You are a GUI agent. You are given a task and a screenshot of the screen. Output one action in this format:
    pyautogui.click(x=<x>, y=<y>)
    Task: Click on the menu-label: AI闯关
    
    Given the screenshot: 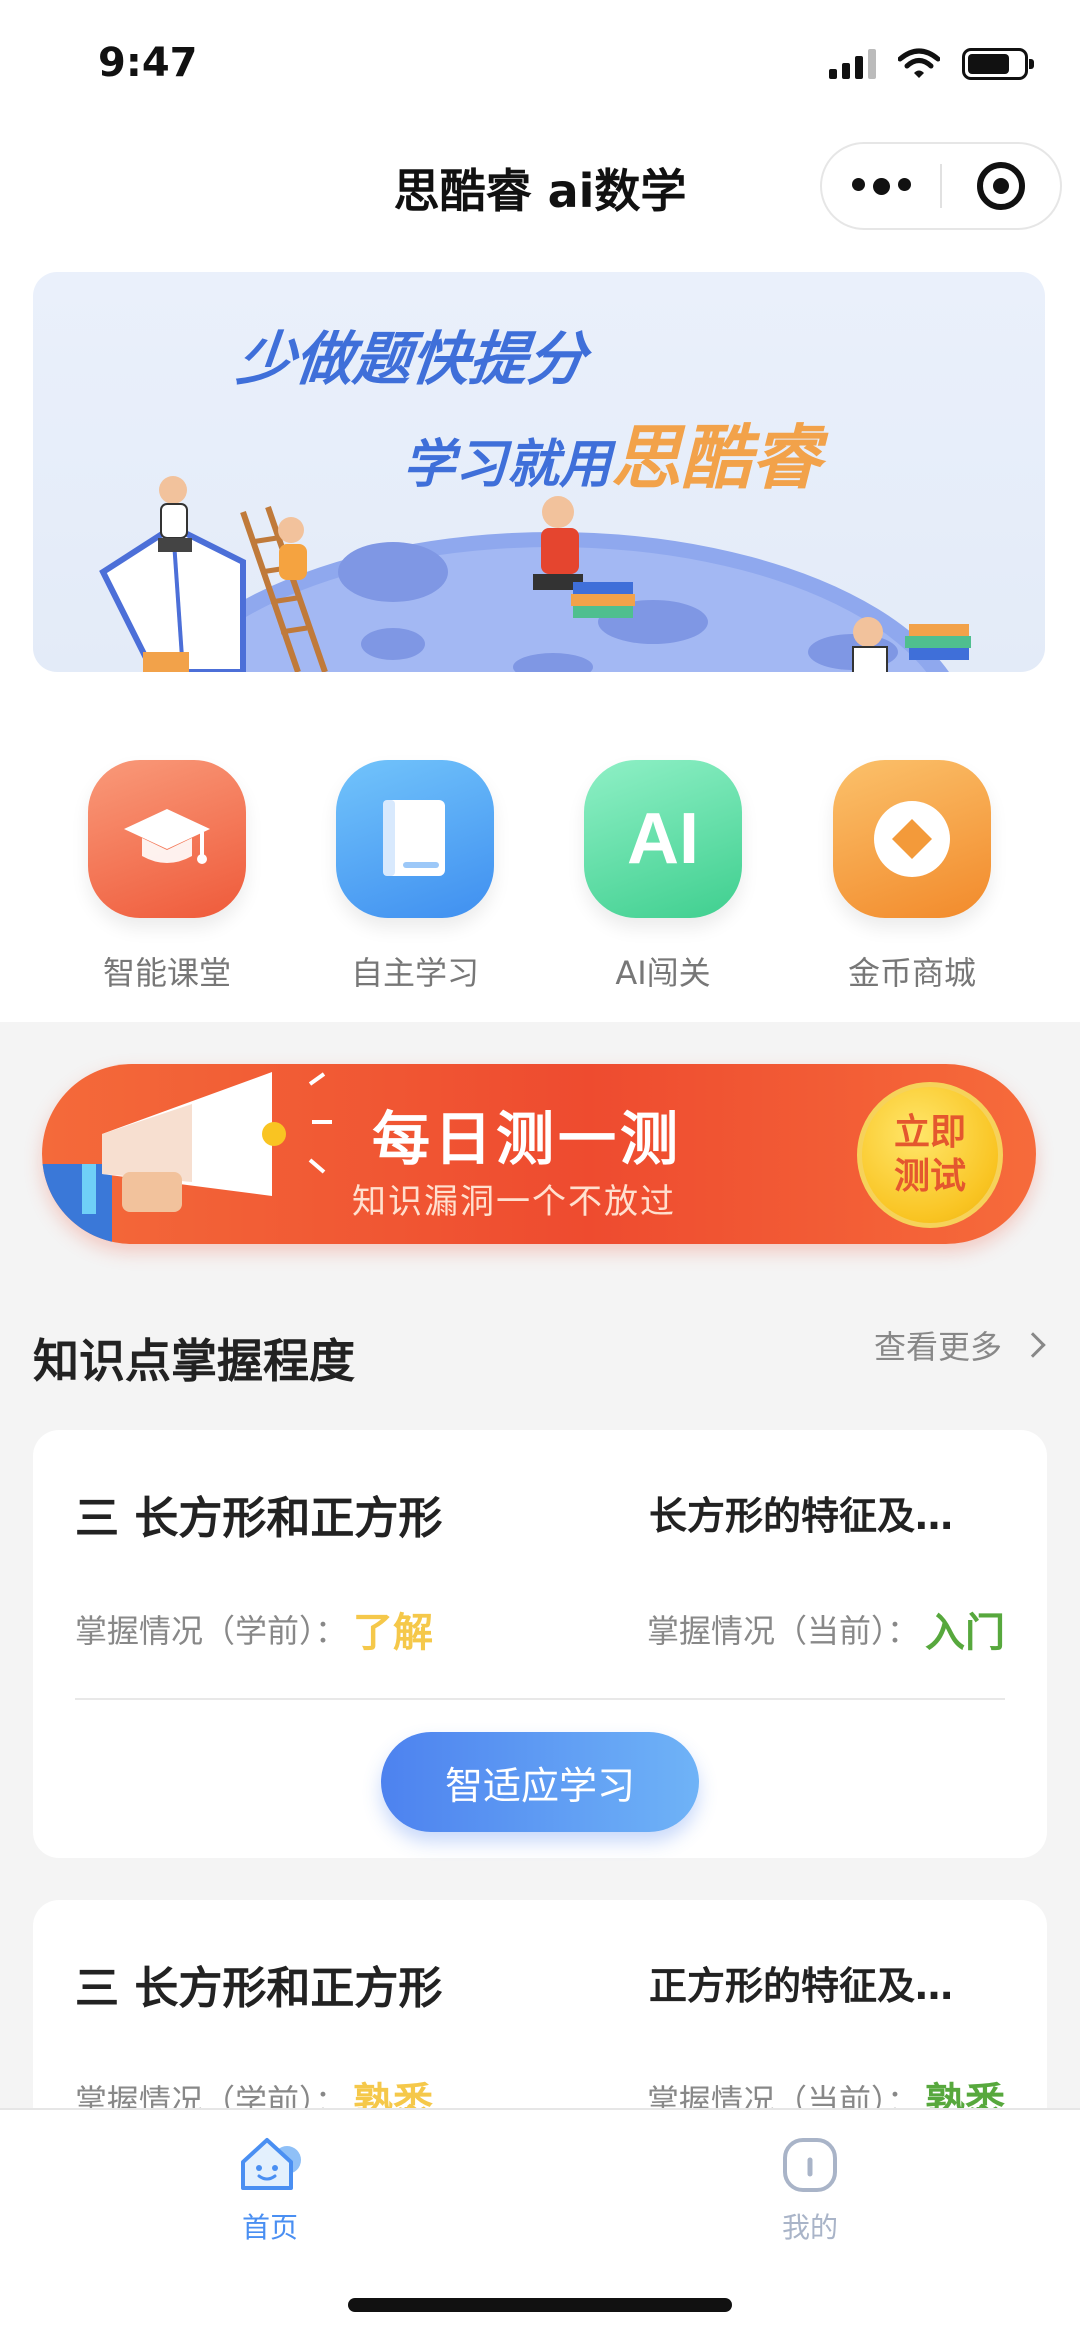 What is the action you would take?
    pyautogui.click(x=663, y=973)
    